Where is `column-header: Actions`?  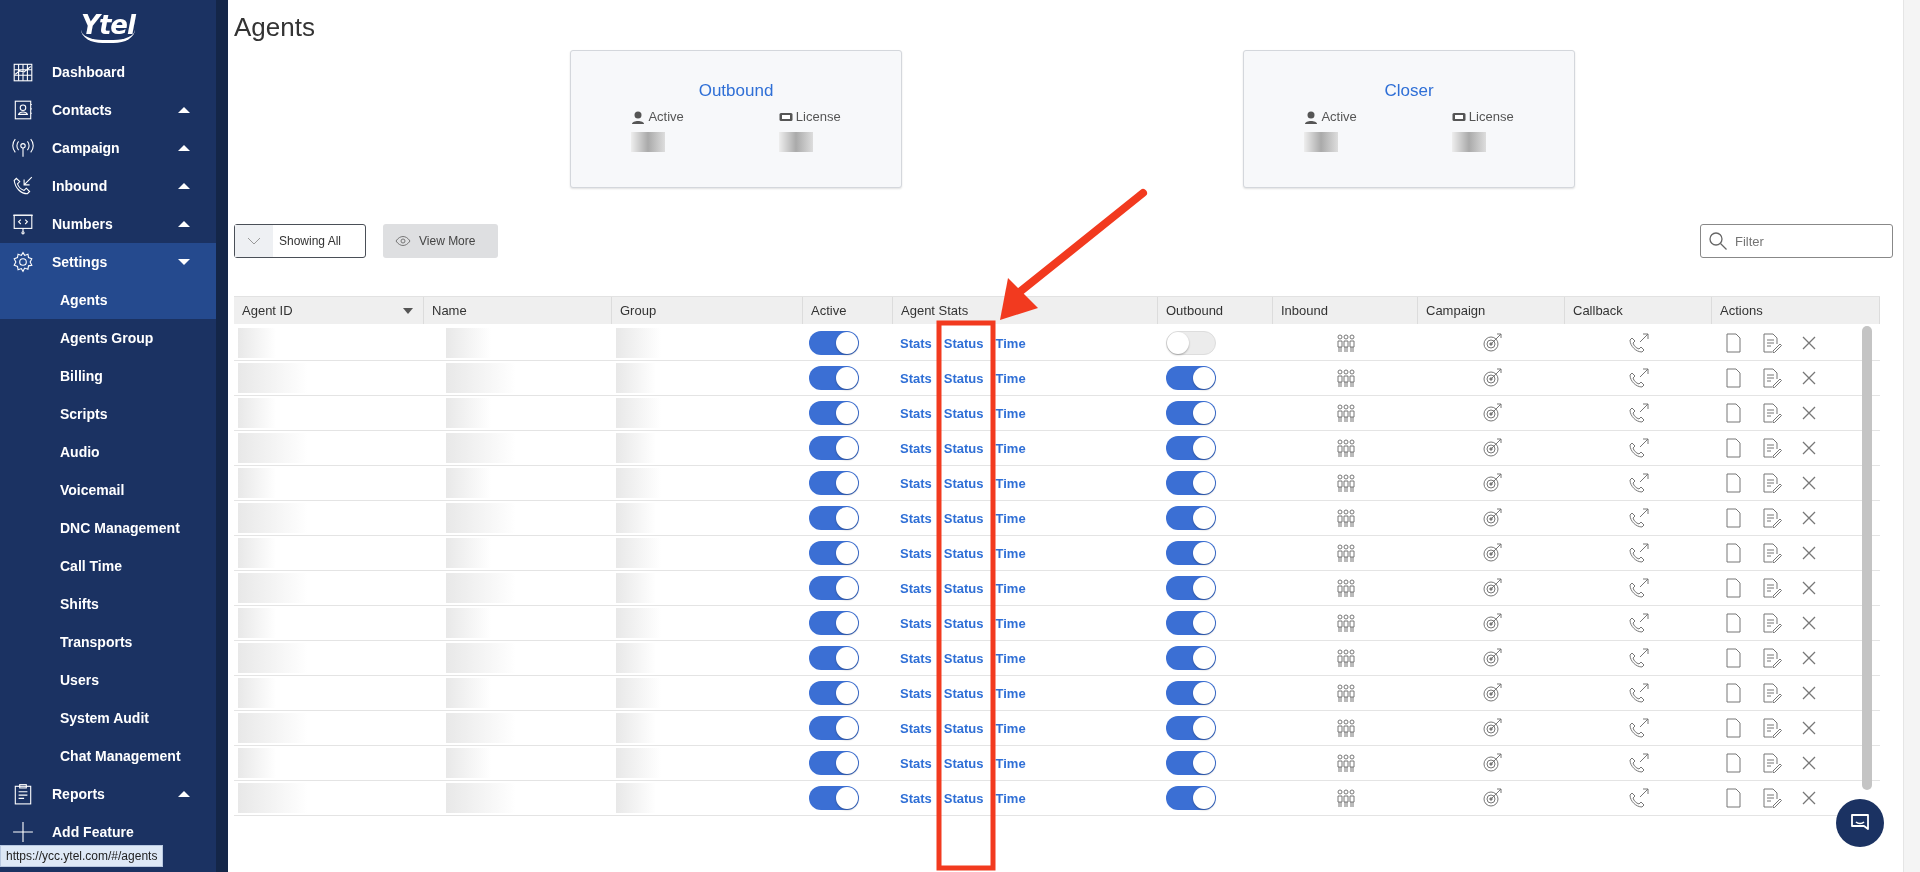
column-header: Actions is located at coordinates (1796, 310).